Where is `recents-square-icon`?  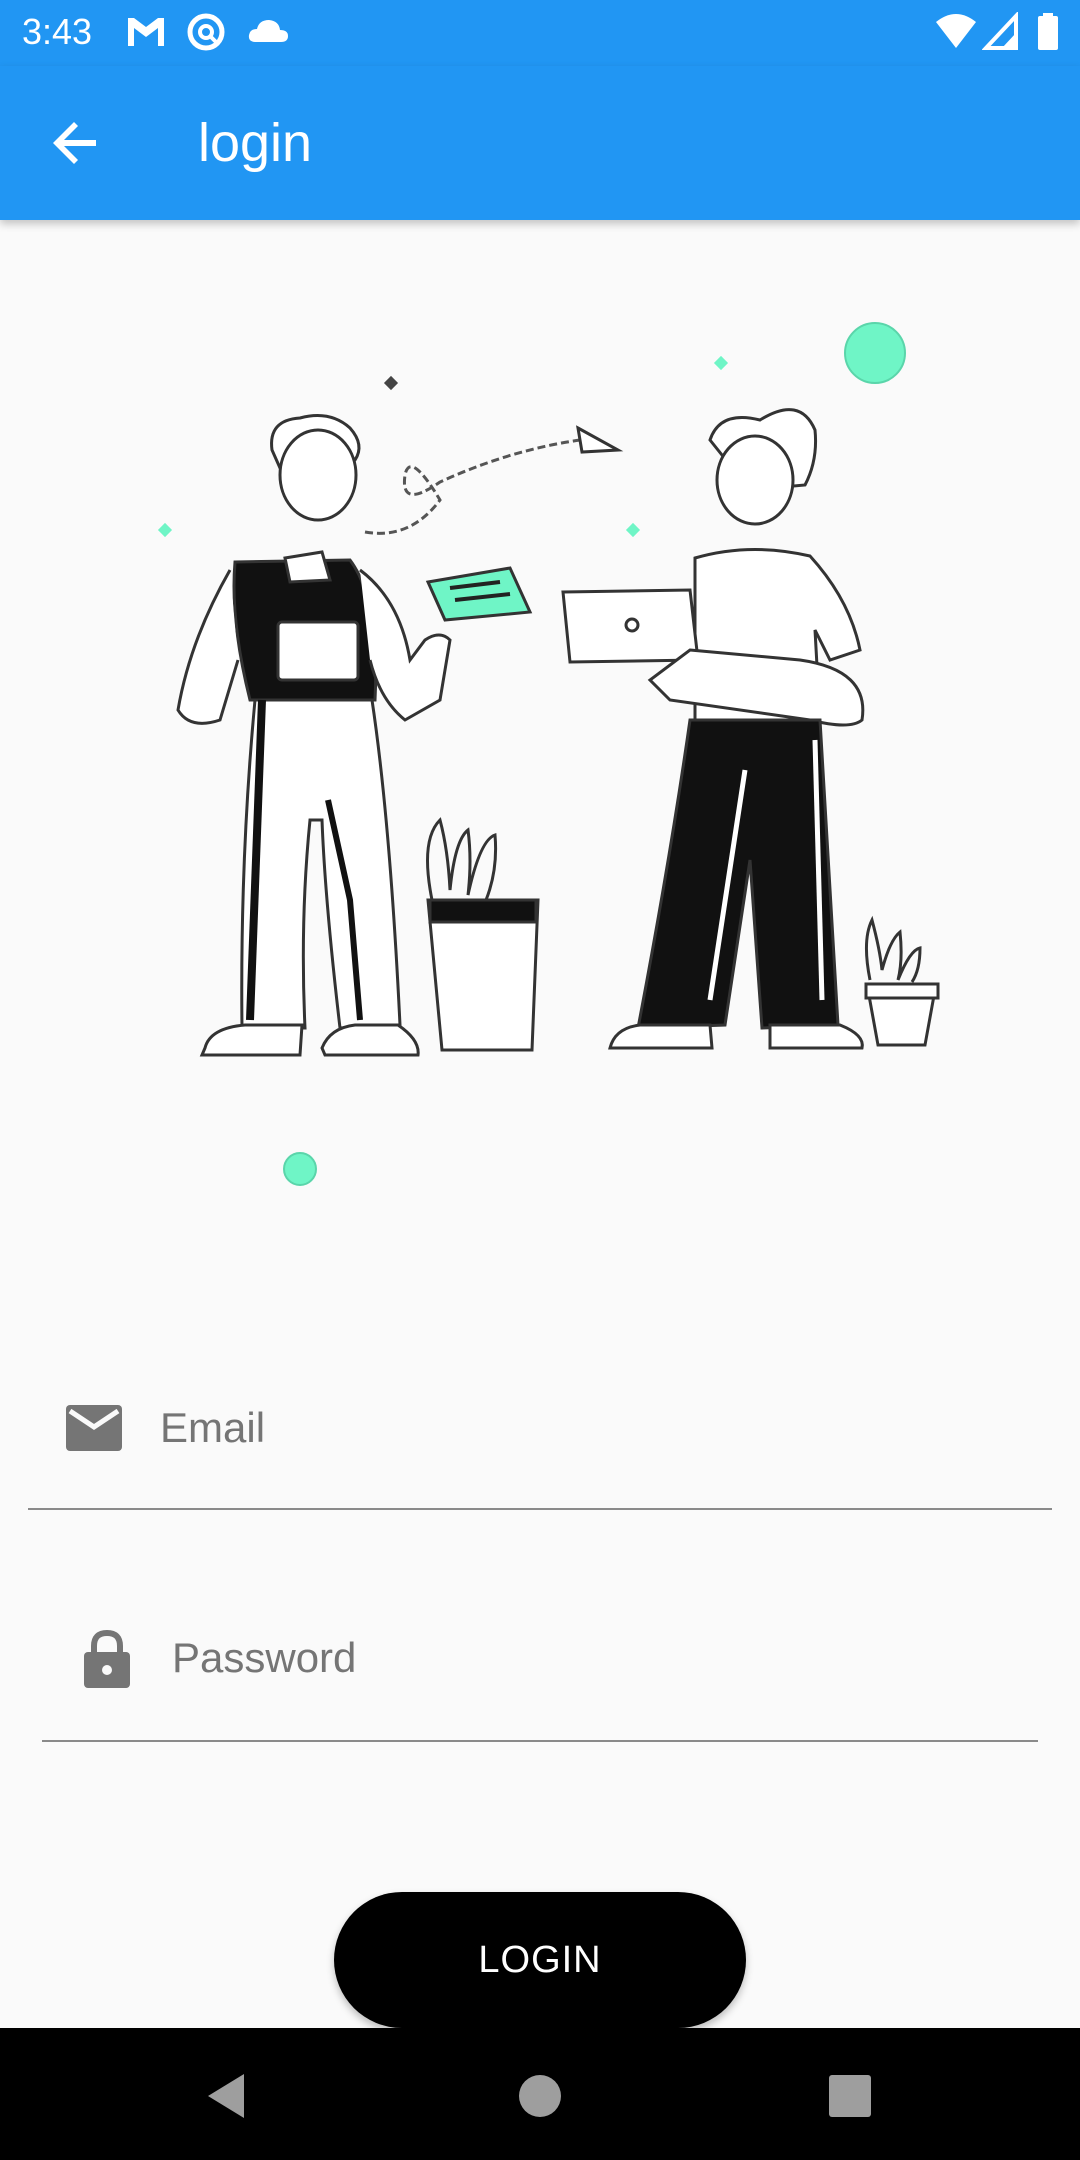 recents-square-icon is located at coordinates (850, 2096).